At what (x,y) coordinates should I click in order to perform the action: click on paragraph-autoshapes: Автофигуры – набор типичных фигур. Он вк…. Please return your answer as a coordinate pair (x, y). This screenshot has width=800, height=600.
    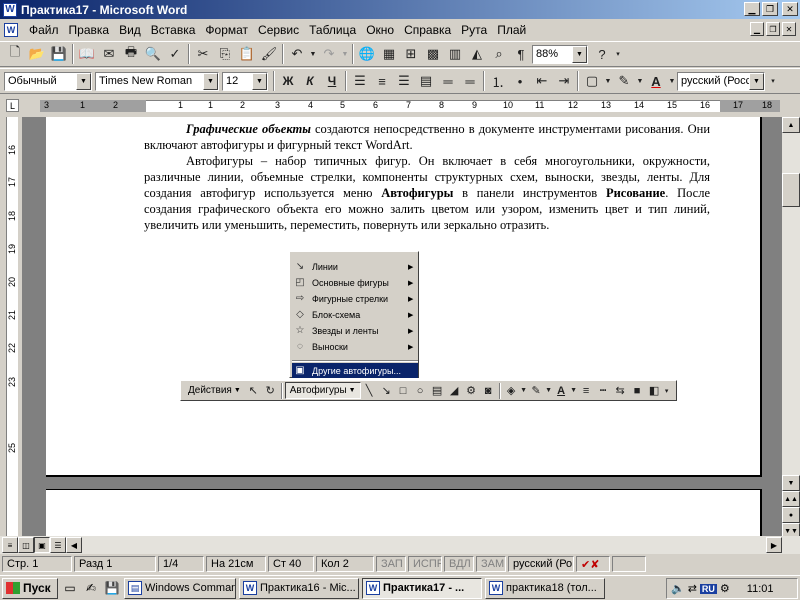
    Looking at the image, I should click on (427, 193).